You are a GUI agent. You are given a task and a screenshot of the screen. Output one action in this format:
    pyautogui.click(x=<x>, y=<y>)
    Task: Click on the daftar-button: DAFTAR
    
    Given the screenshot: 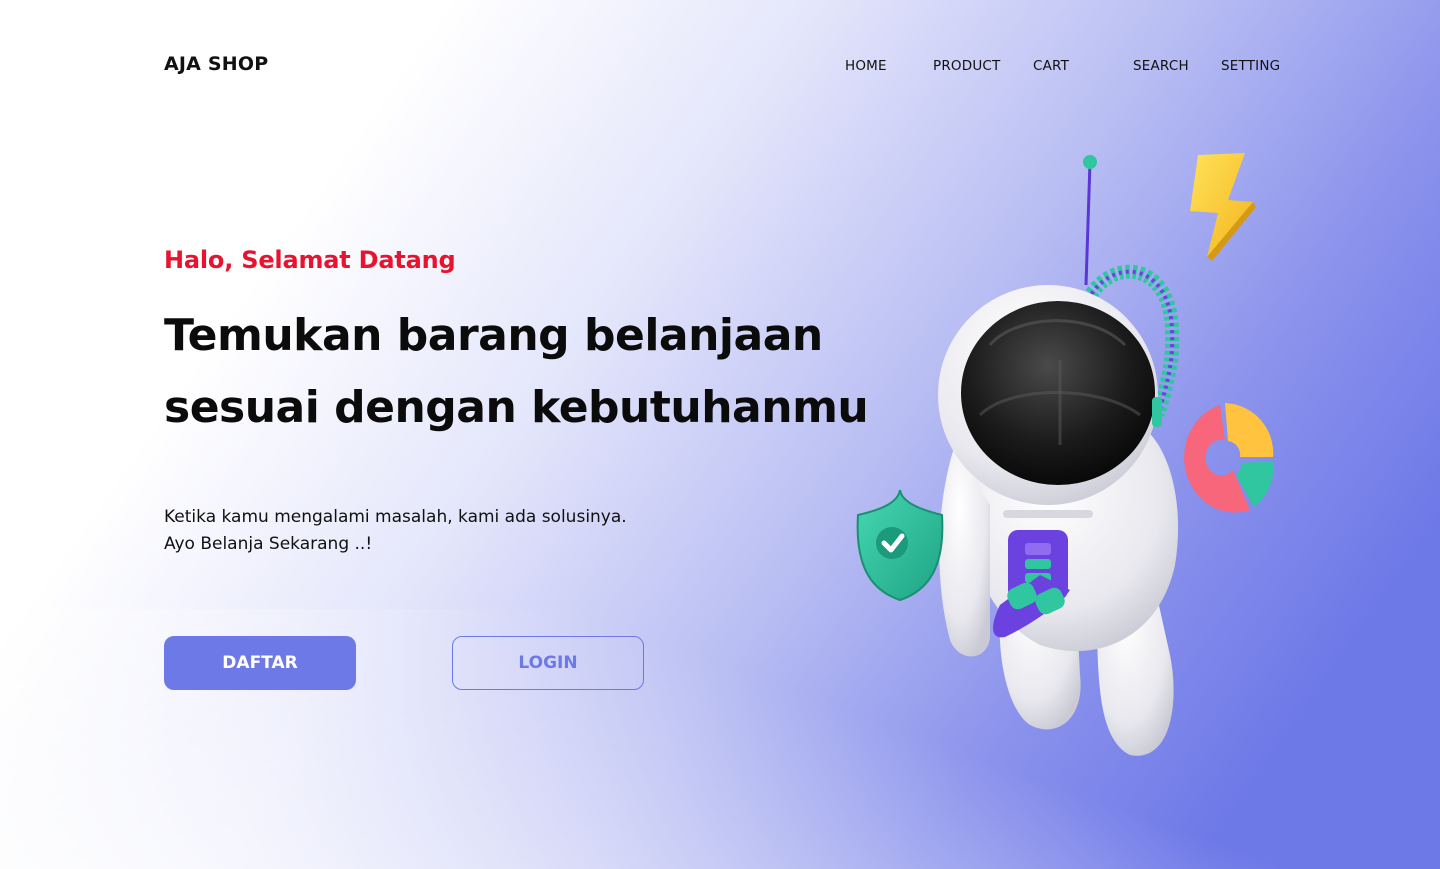 What is the action you would take?
    pyautogui.click(x=260, y=663)
    